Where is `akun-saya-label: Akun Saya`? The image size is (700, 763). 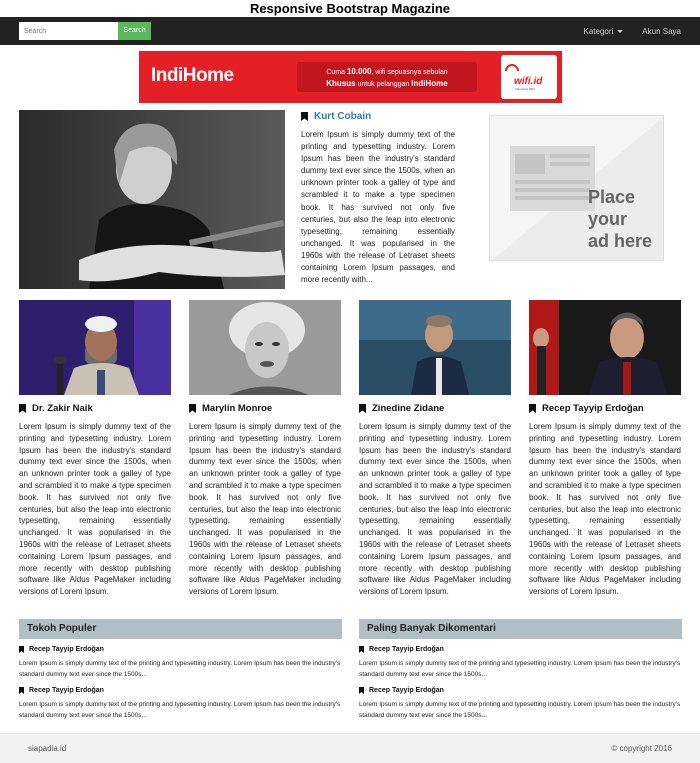
akun-saya-label: Akun Saya is located at coordinates (661, 31).